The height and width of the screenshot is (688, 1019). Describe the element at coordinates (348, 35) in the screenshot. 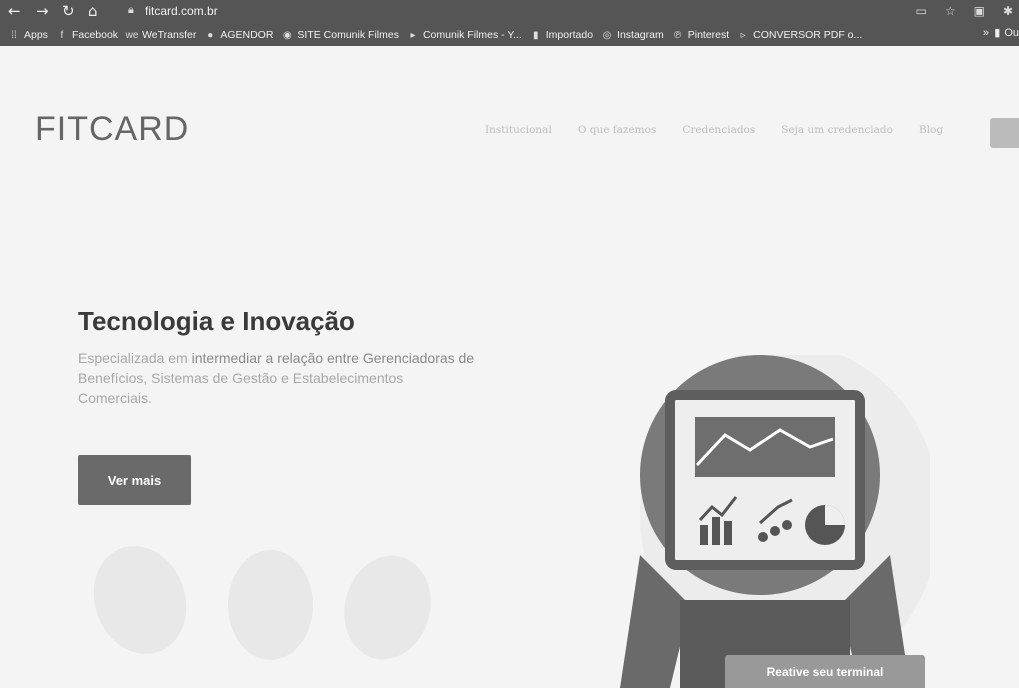

I see `bookmark-label: SITE Comunik Filmes` at that location.